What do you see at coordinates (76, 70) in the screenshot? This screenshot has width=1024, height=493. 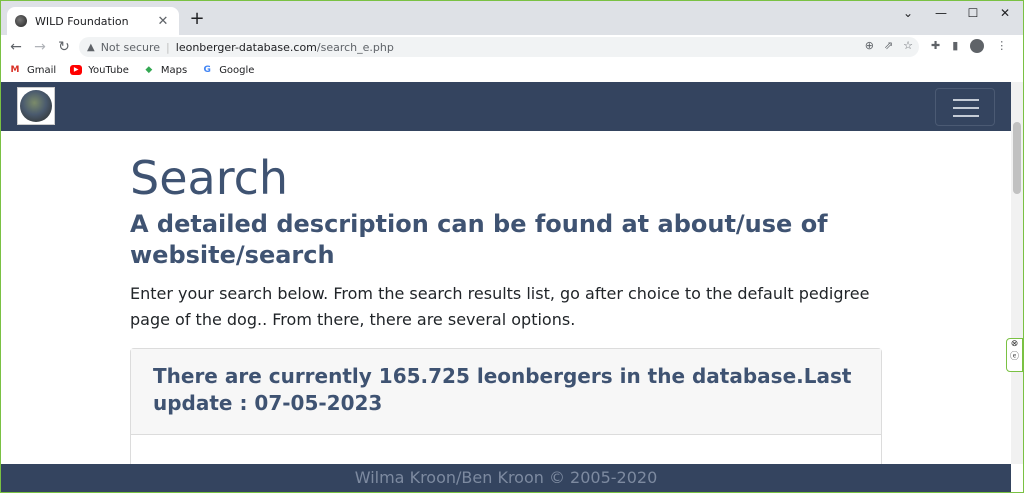 I see `youtube-icon: ▶` at bounding box center [76, 70].